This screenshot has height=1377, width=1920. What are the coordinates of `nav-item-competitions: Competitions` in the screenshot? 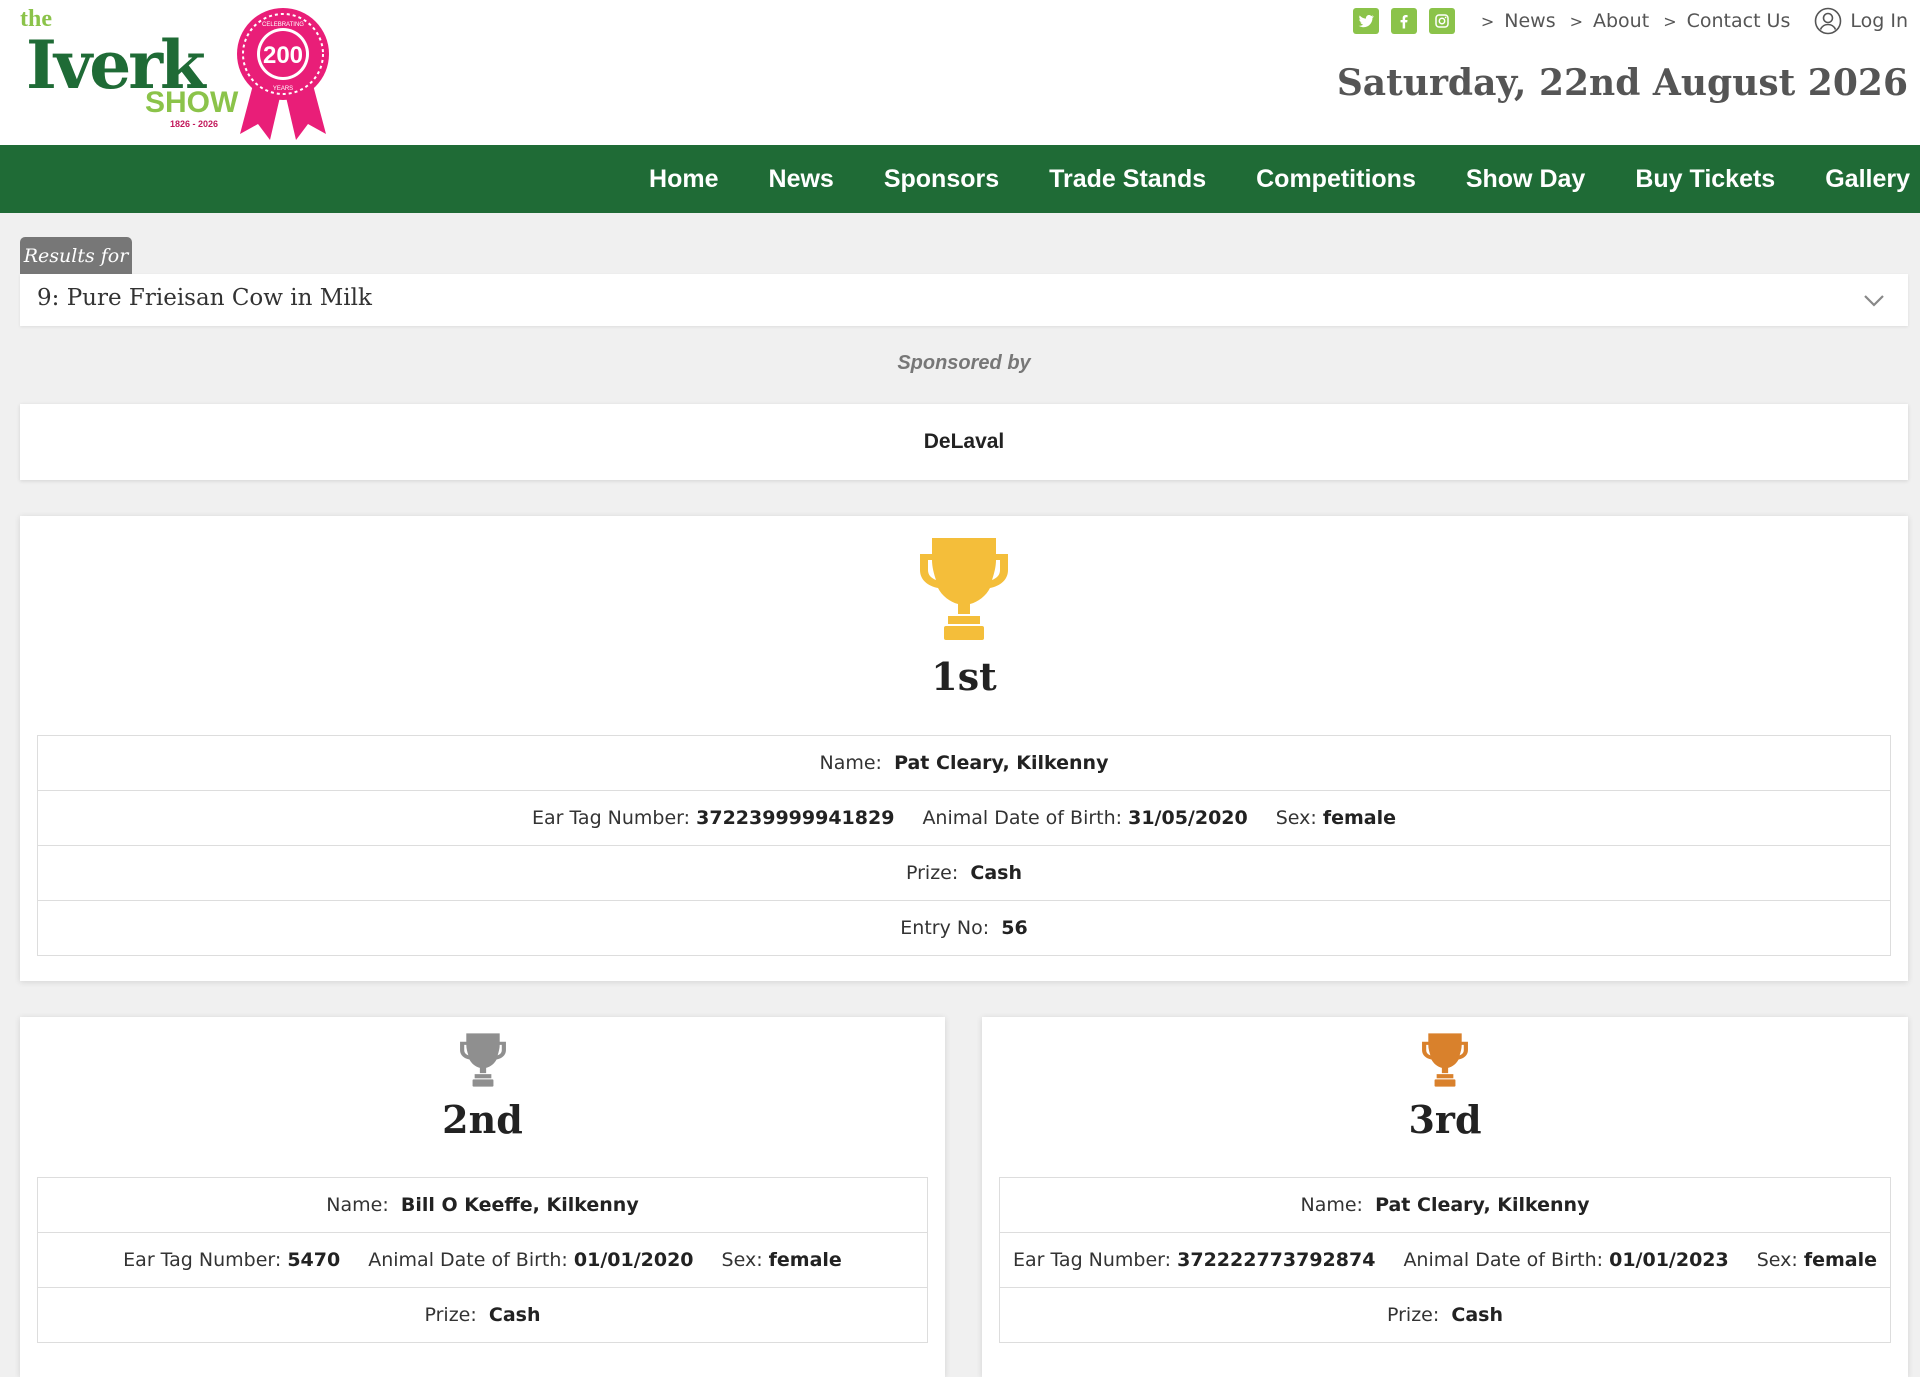 It's located at (1336, 179).